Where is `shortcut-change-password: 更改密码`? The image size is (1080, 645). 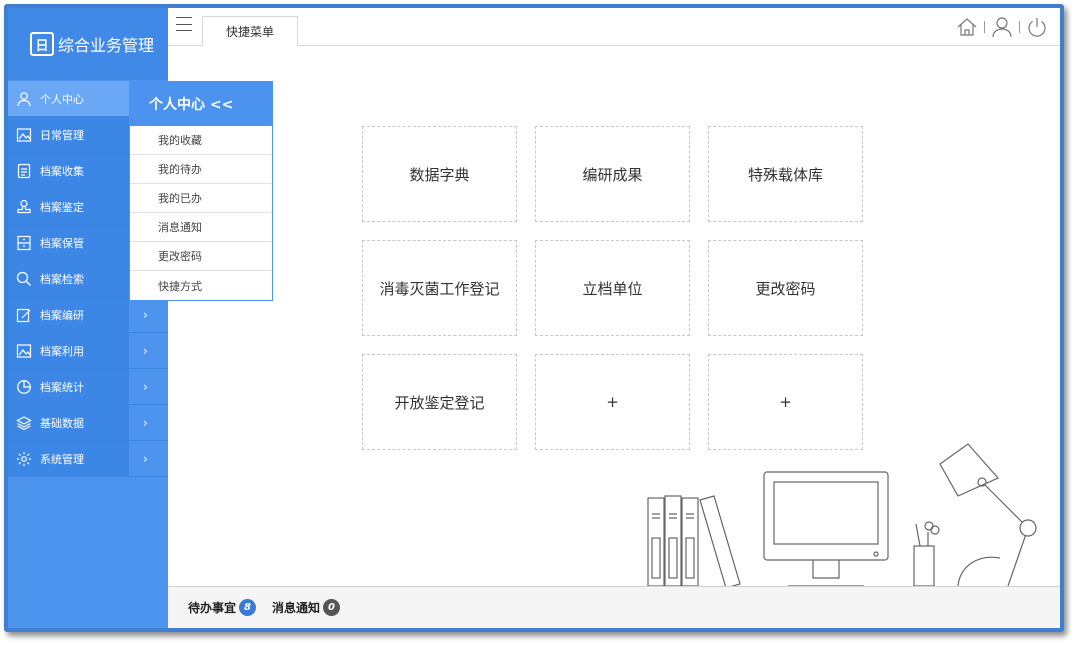
shortcut-change-password: 更改密码 is located at coordinates (785, 288).